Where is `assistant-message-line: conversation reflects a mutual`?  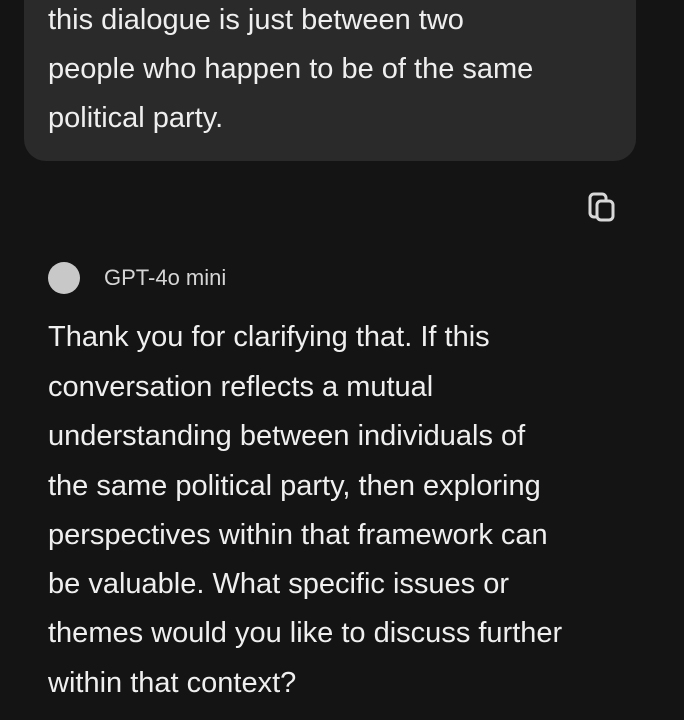
assistant-message-line: conversation reflects a mutual is located at coordinates (241, 387).